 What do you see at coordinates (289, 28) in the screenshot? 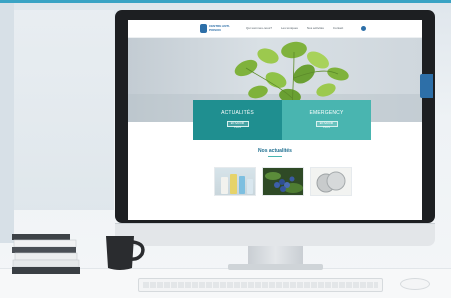
I see `nav-item-toxics: Les toxiques` at bounding box center [289, 28].